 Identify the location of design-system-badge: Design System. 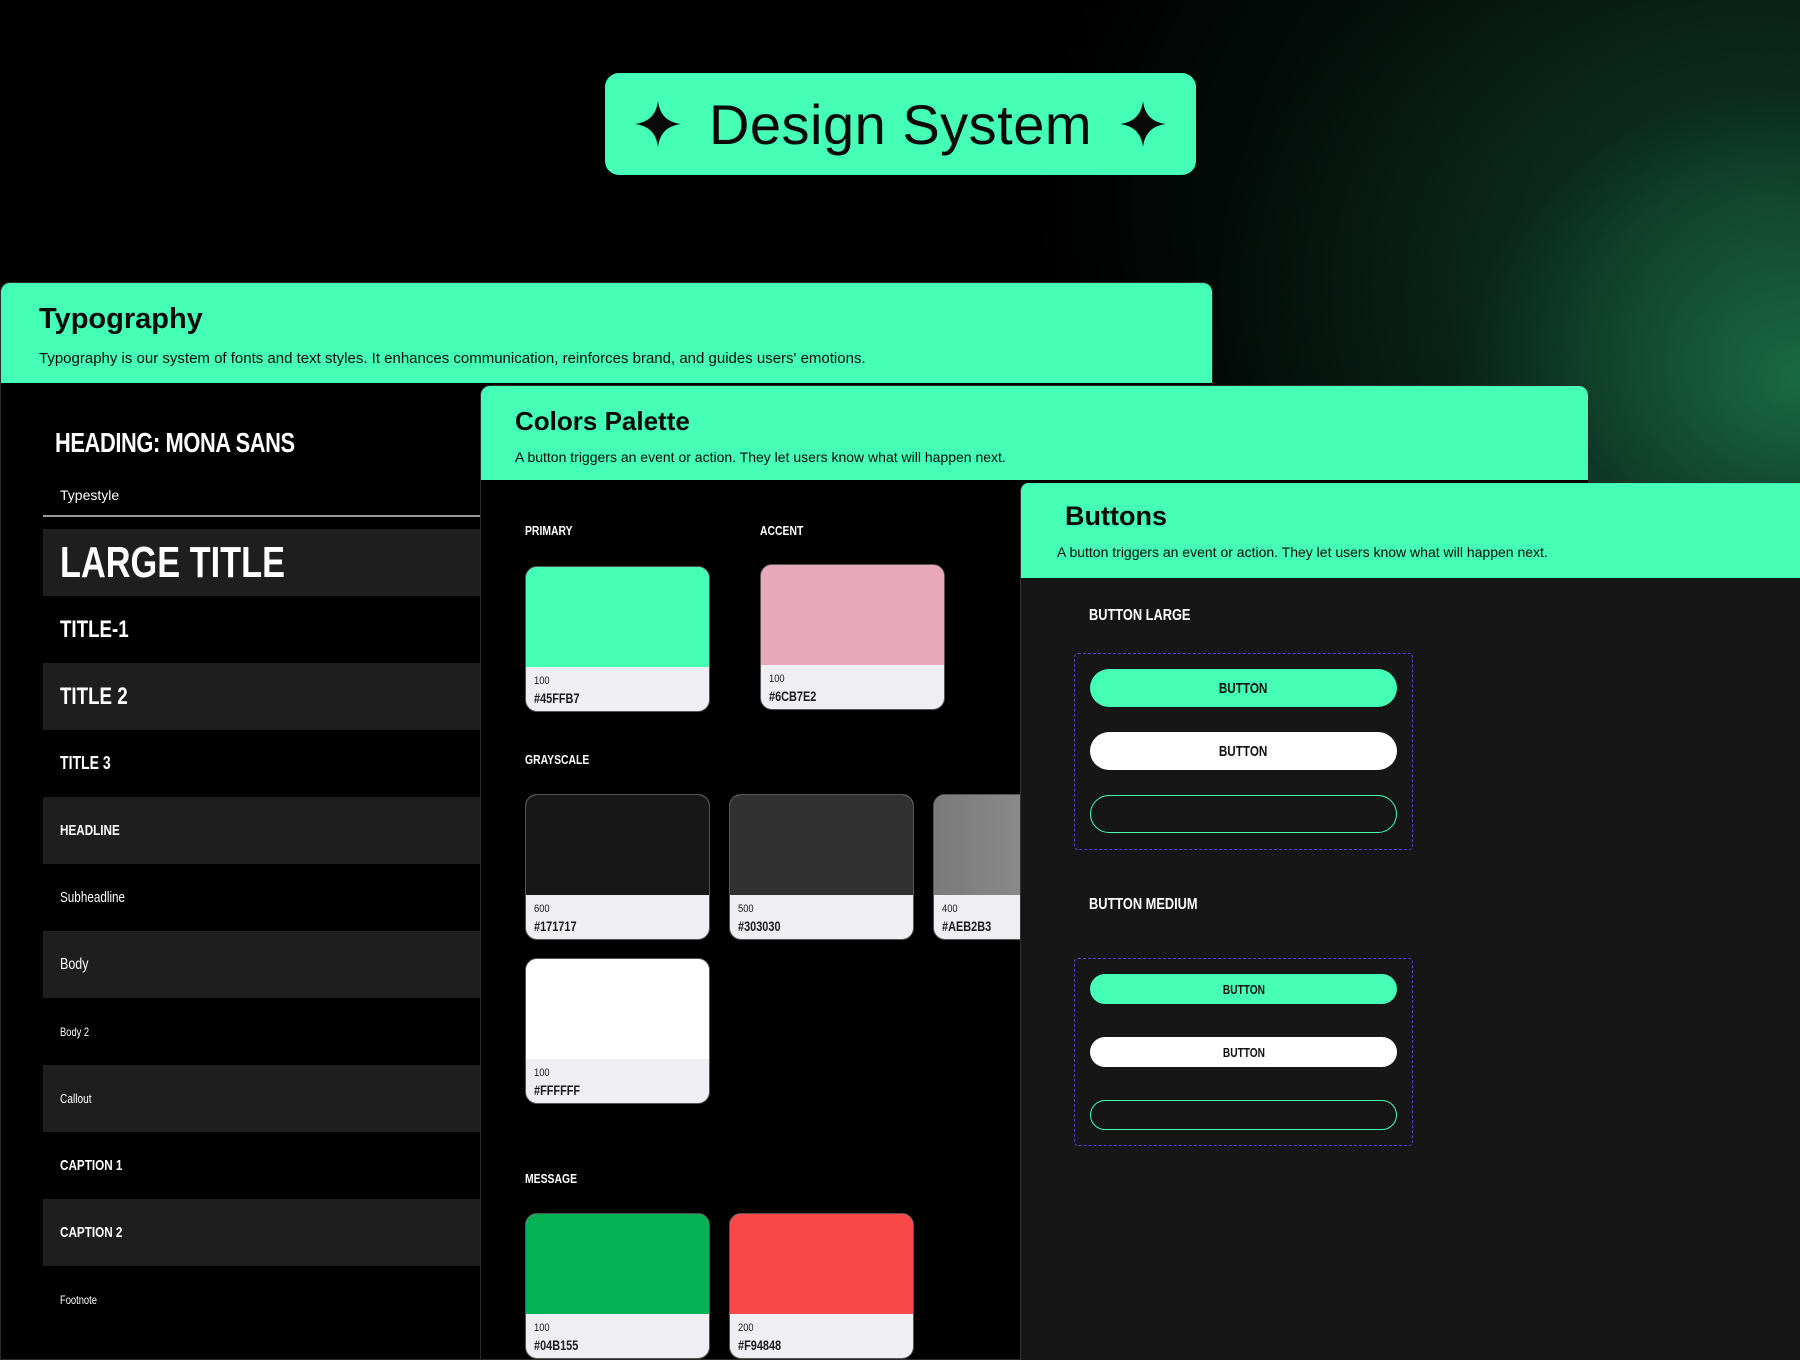
(900, 124).